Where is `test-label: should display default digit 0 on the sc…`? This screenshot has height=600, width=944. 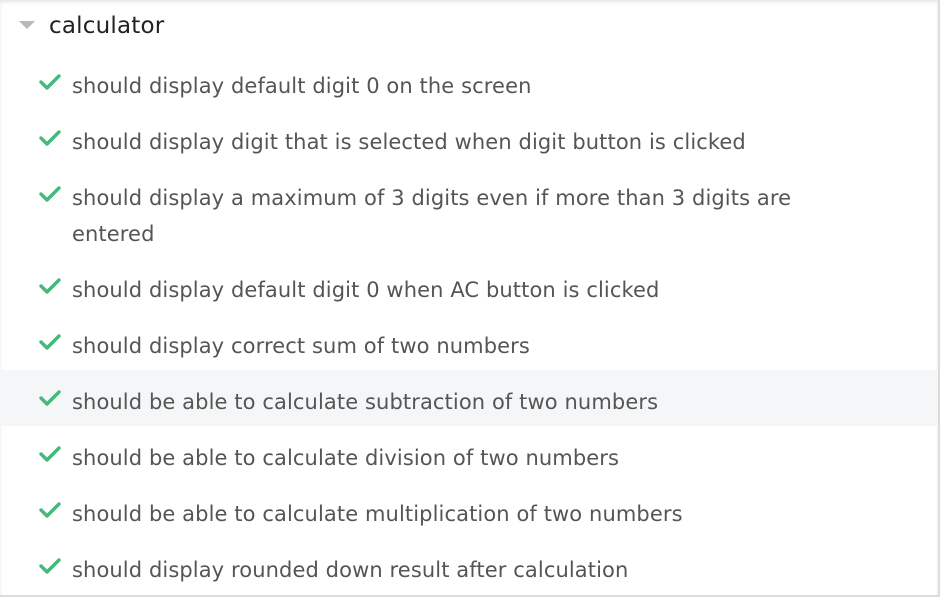 test-label: should display default digit 0 on the sc… is located at coordinates (302, 86).